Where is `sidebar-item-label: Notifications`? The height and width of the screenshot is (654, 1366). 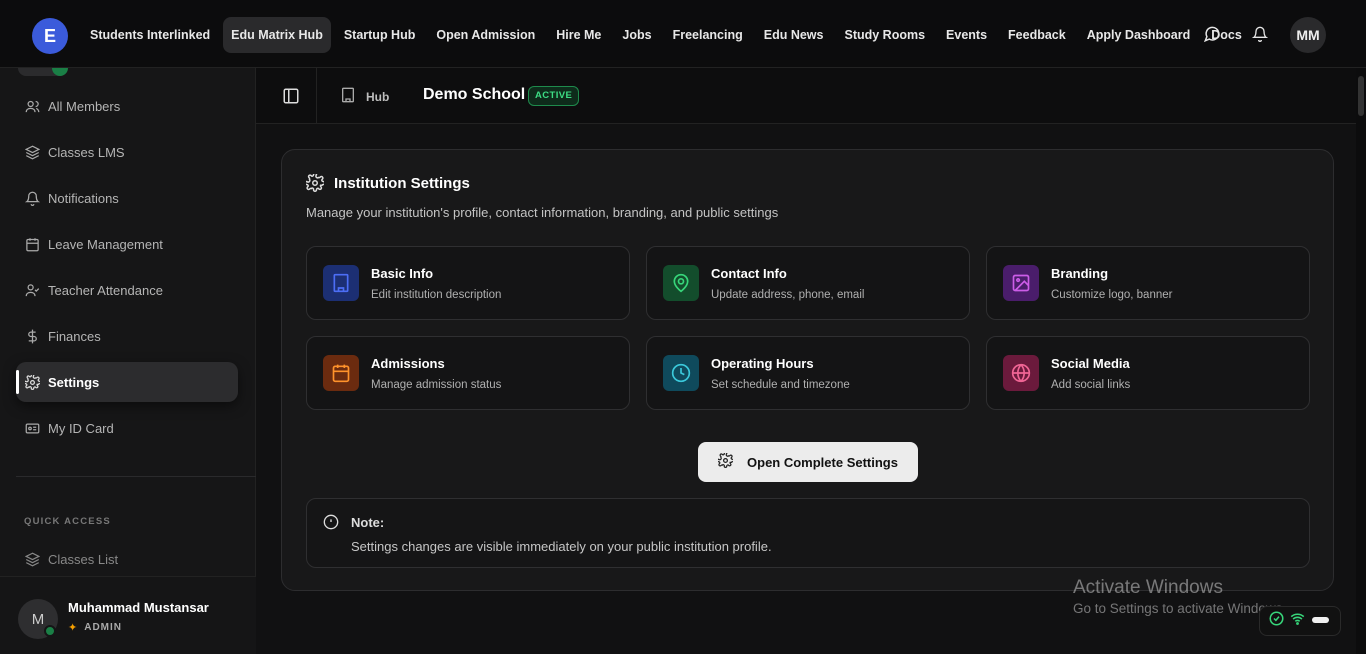 sidebar-item-label: Notifications is located at coordinates (83, 198).